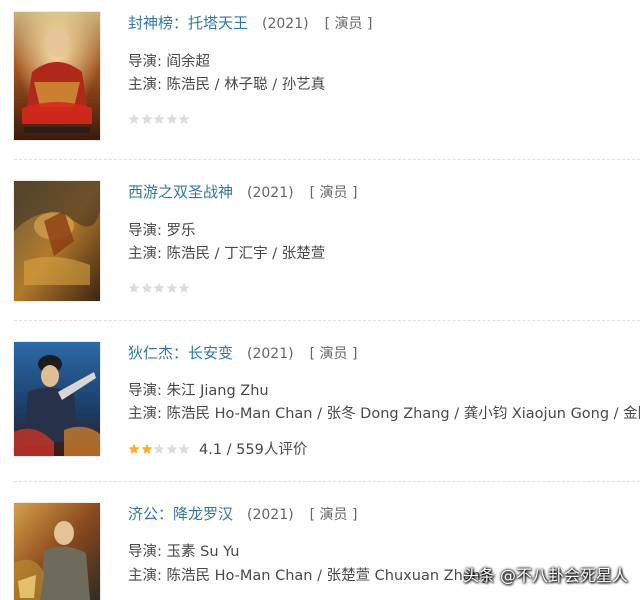 The height and width of the screenshot is (600, 640). What do you see at coordinates (242, 353) in the screenshot?
I see `movie-title-row: 狄仁杰：长安变 (2021) [ 演员 ]` at bounding box center [242, 353].